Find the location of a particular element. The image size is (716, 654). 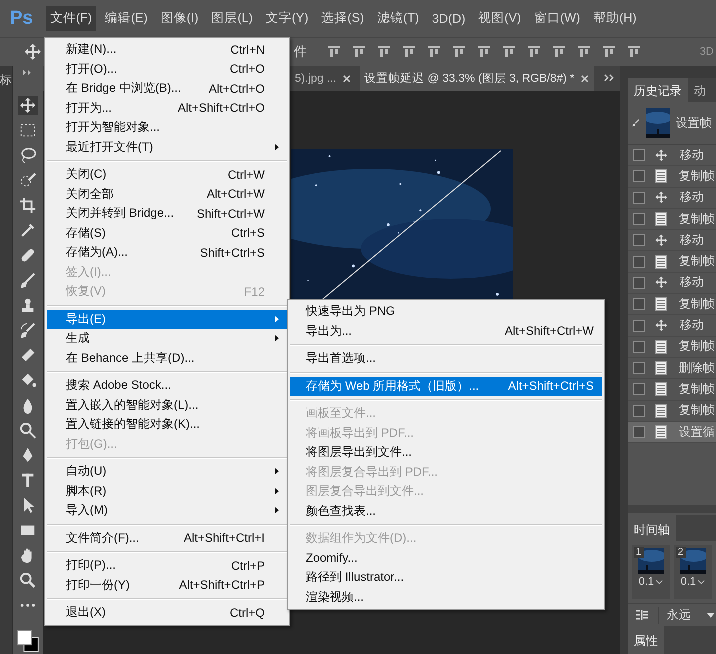

menu-item: 脚本(R) is located at coordinates (167, 491).